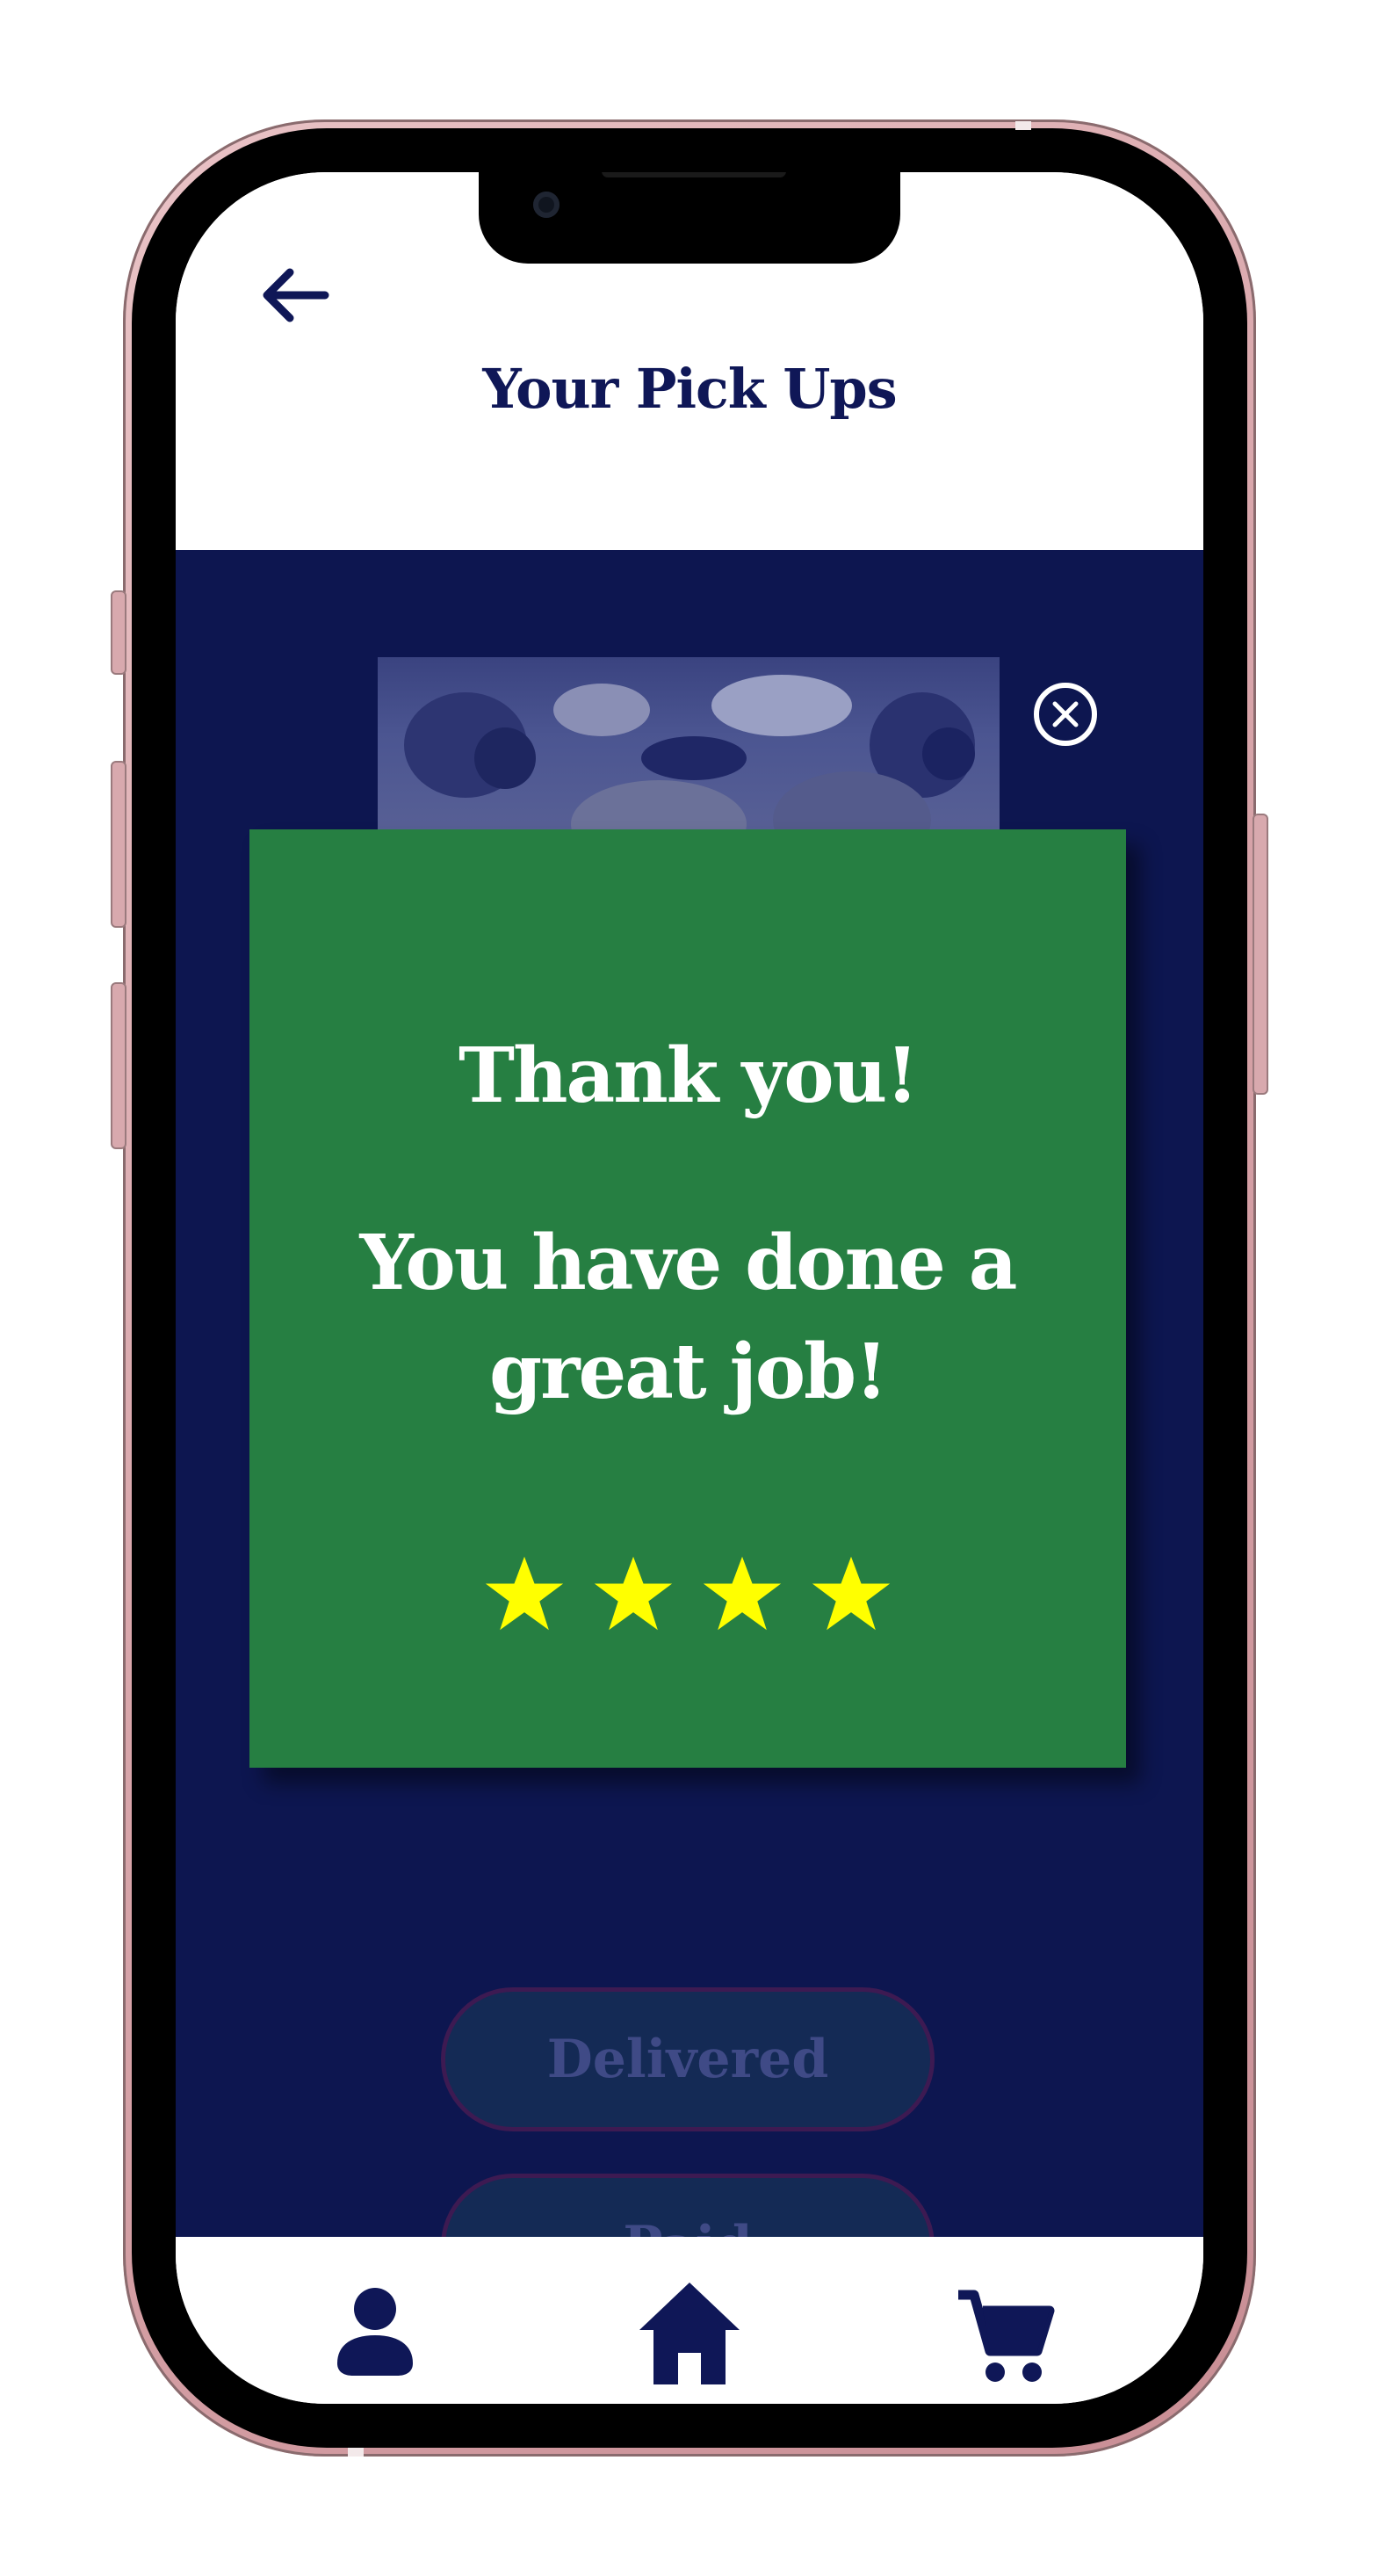 Image resolution: width=1379 pixels, height=2576 pixels. What do you see at coordinates (689, 753) in the screenshot?
I see `product-image` at bounding box center [689, 753].